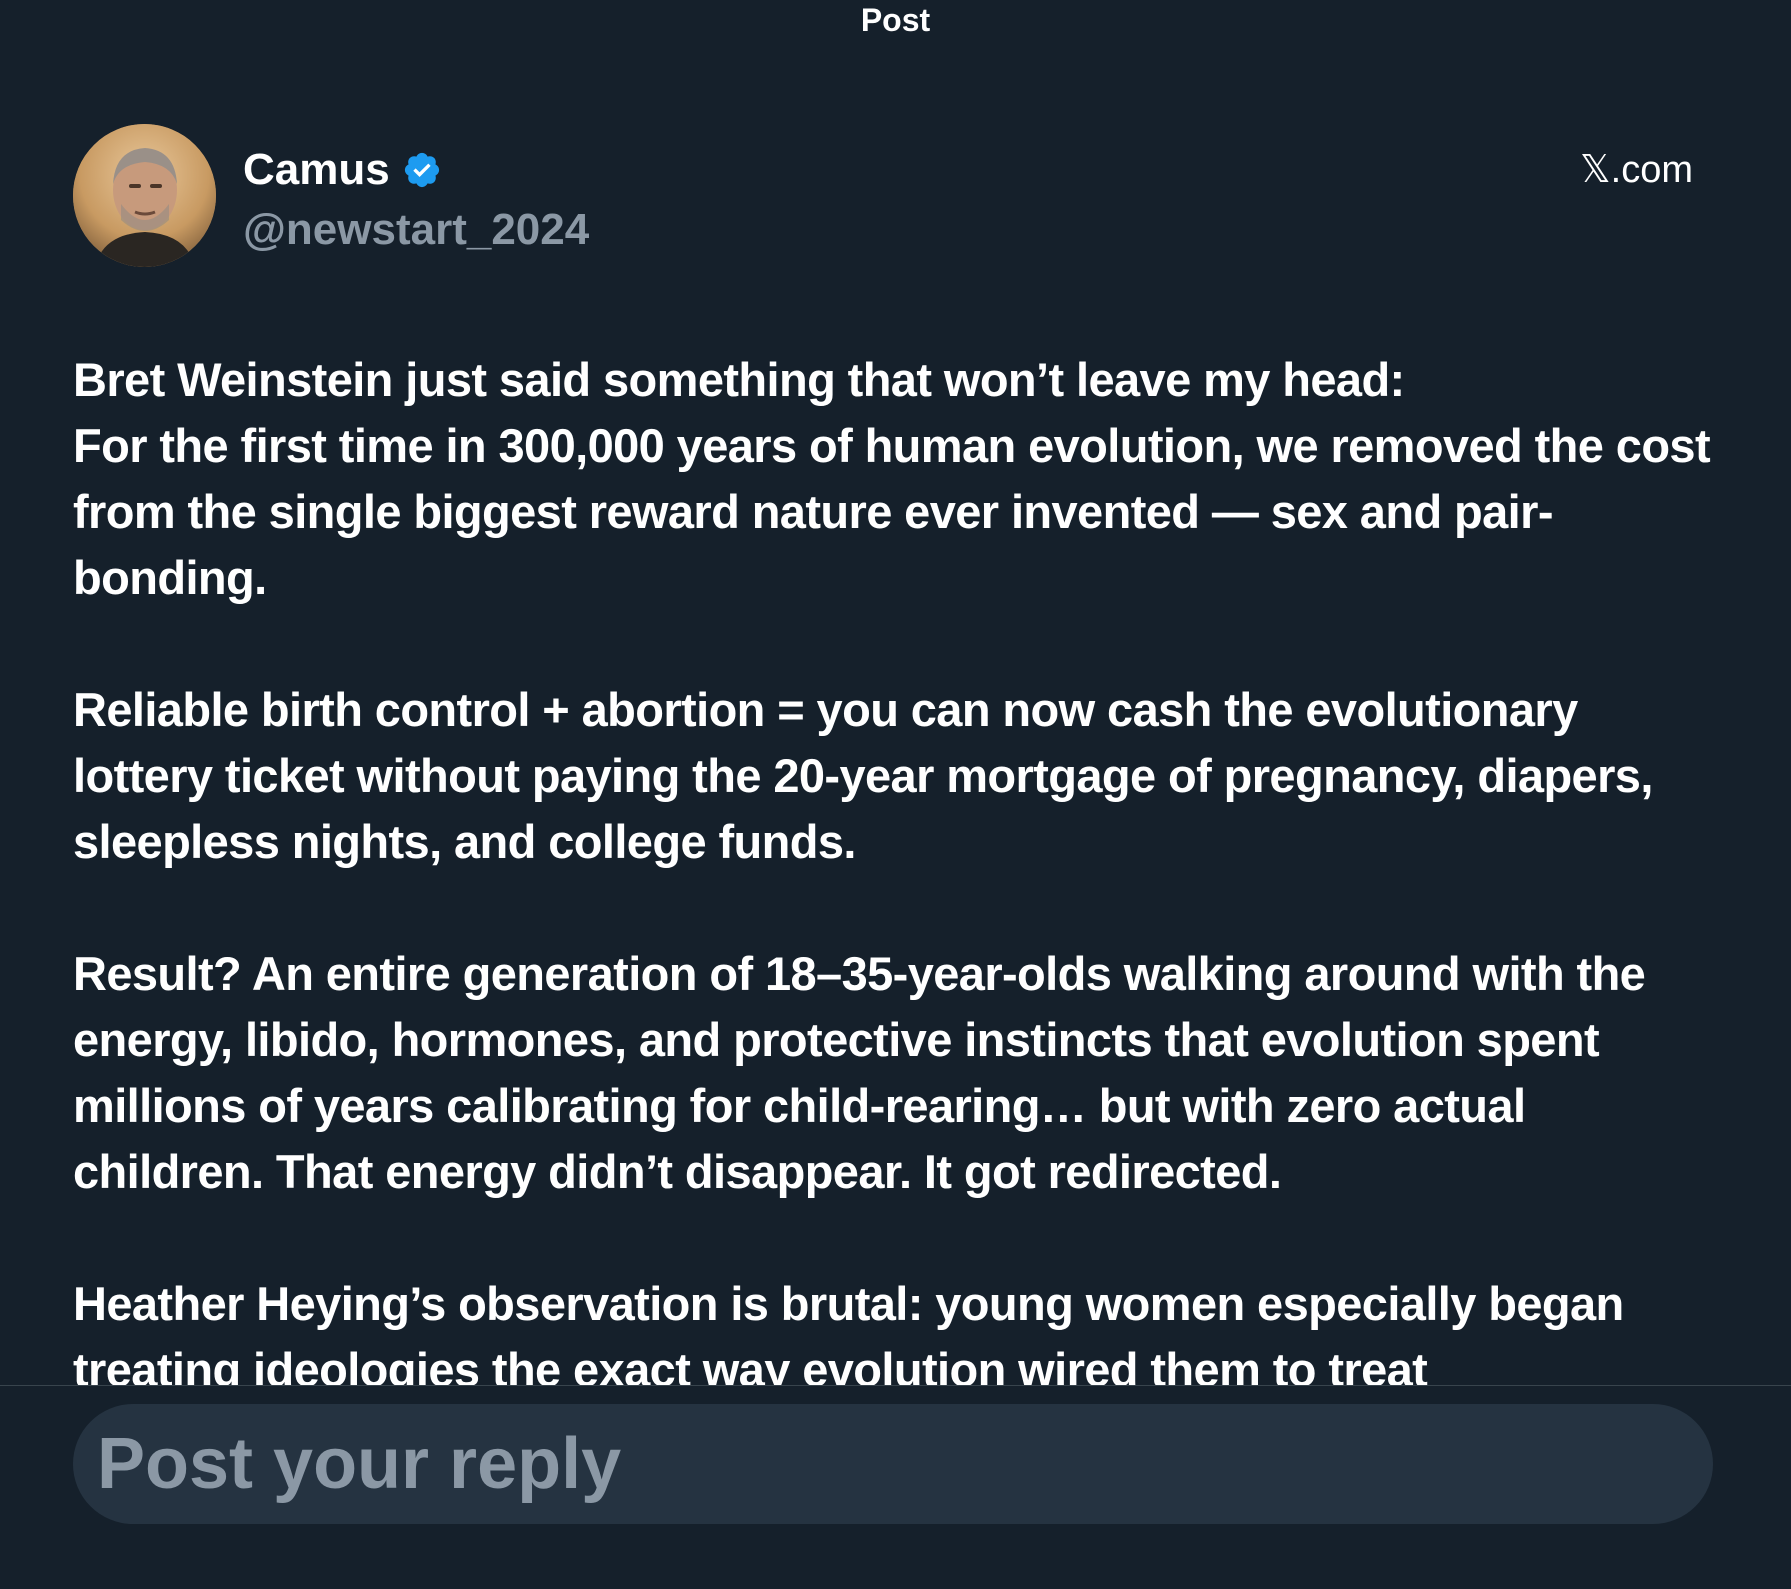  I want to click on avatar-photo-icon, so click(144, 195).